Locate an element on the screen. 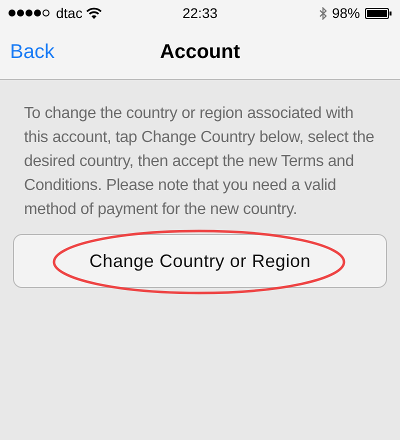 Image resolution: width=400 pixels, height=440 pixels. status-time: 22:33 is located at coordinates (200, 13).